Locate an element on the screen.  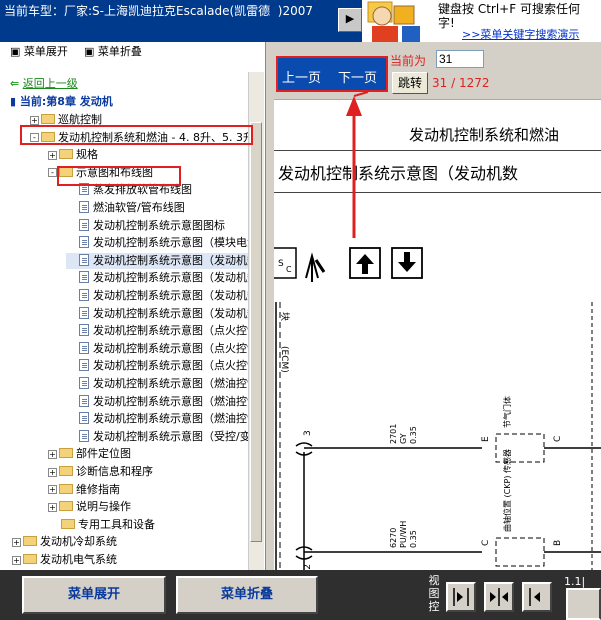
ecm-label: (ECM) is located at coordinates (284, 359).